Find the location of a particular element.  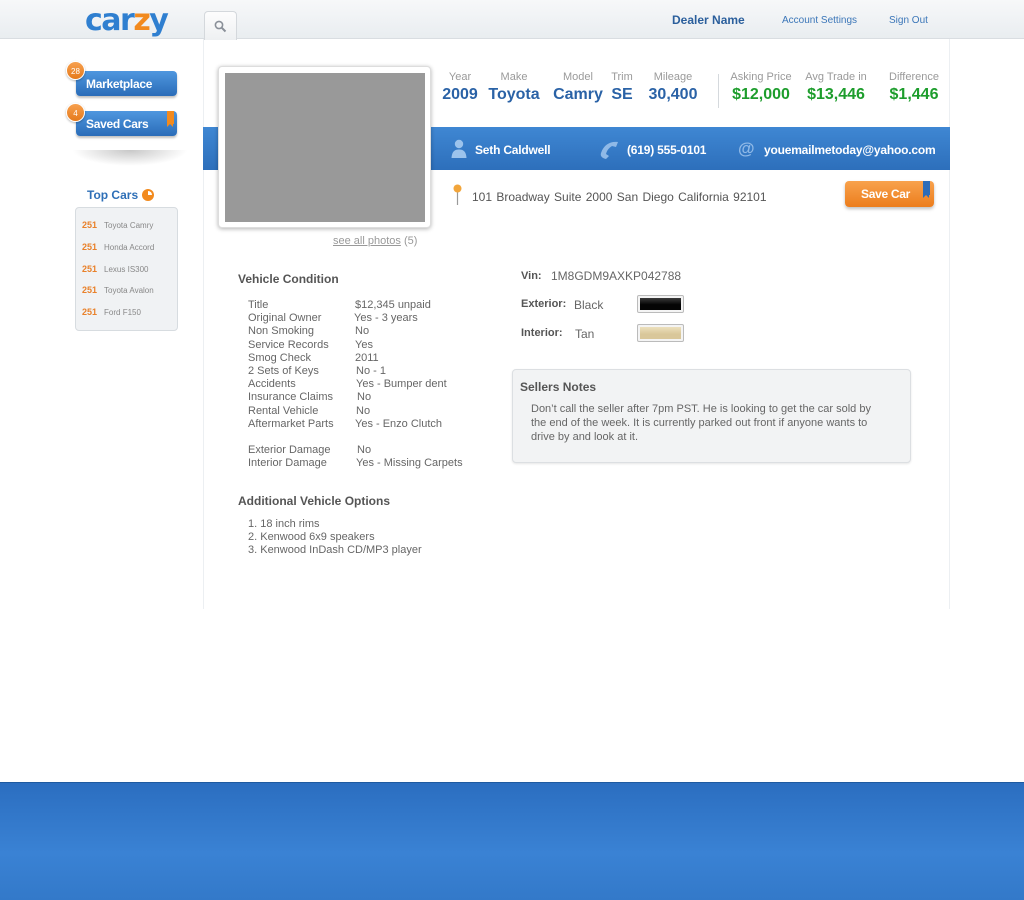

top-car-name: Honda Accord is located at coordinates (129, 247).